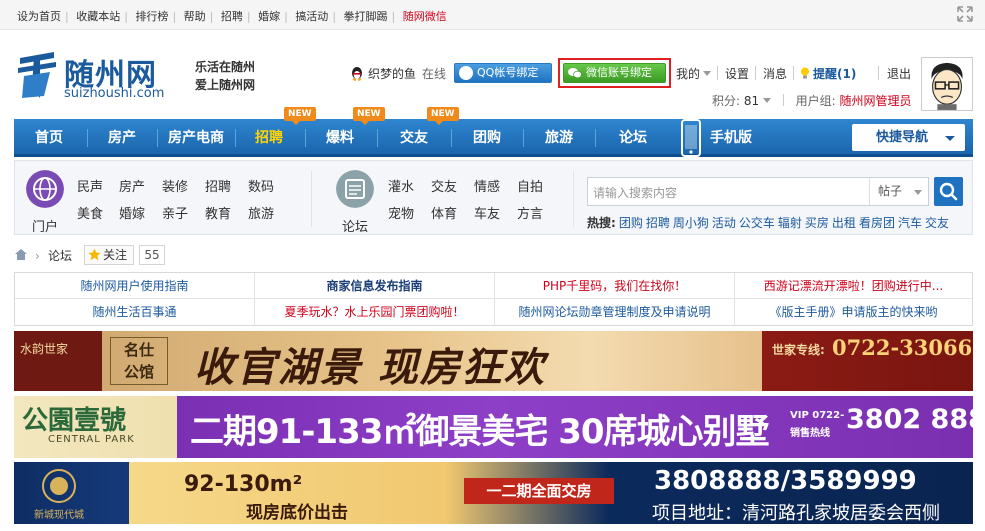 The height and width of the screenshot is (531, 985). I want to click on hot-search-link: 出租, so click(844, 223).